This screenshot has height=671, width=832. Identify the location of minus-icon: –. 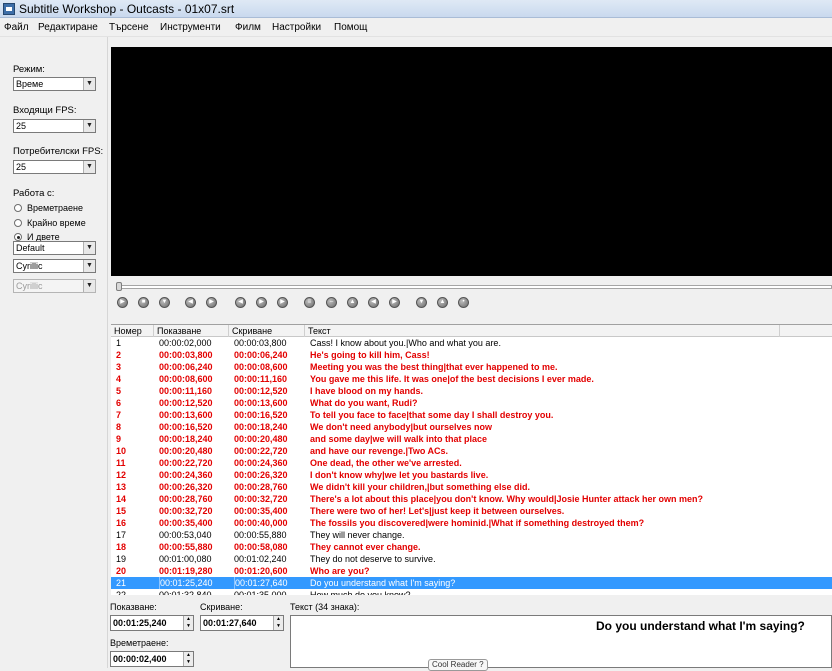
(331, 302).